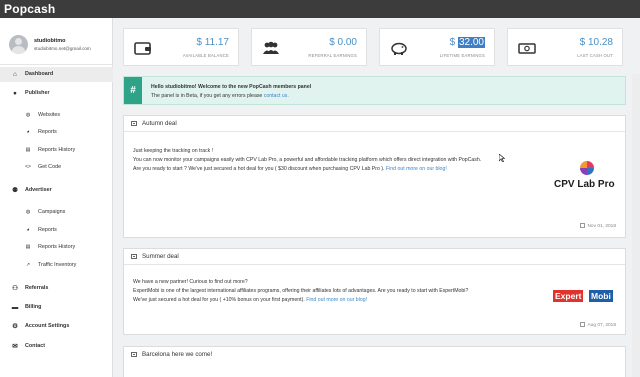  What do you see at coordinates (453, 42) in the screenshot?
I see `stat-value-prefix: $` at bounding box center [453, 42].